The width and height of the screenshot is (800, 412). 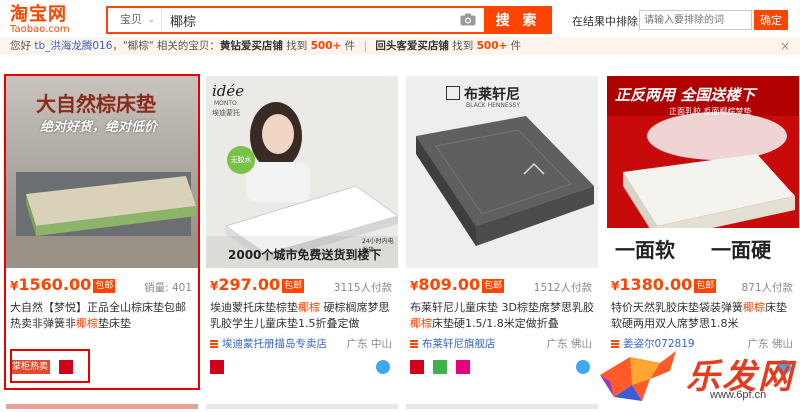 I want to click on chevron-down-icon: ⌄, so click(x=151, y=20).